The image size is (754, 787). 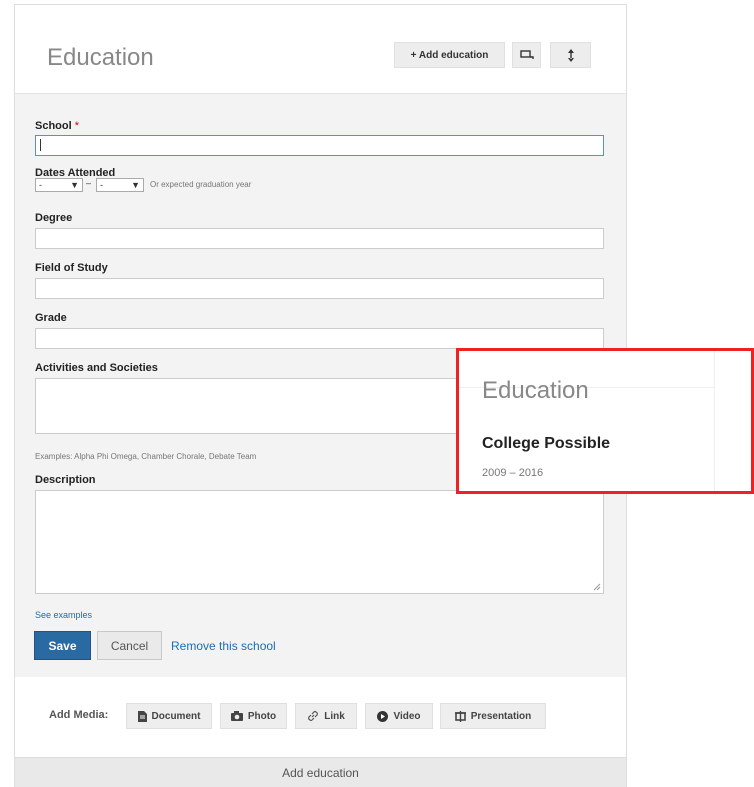 What do you see at coordinates (51, 318) in the screenshot?
I see `grade-label: Grade` at bounding box center [51, 318].